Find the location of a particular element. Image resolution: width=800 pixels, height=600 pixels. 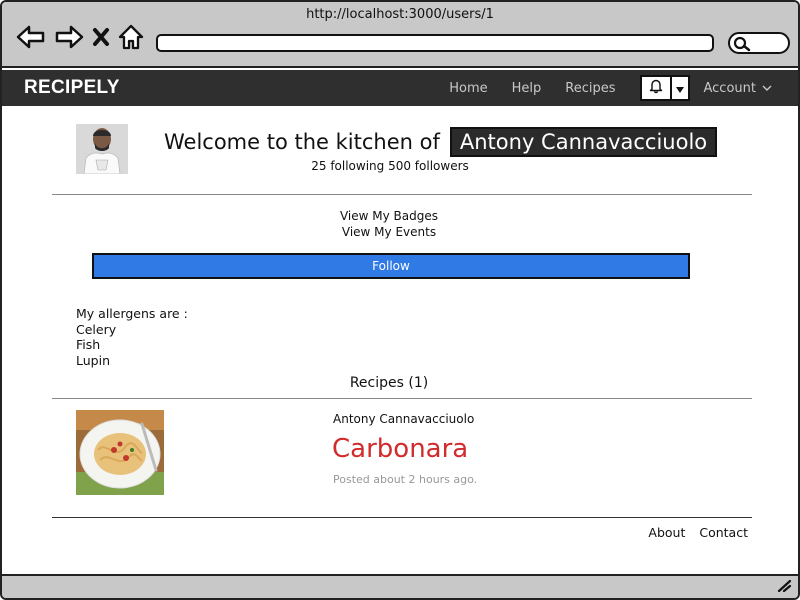

footer-about-link: About is located at coordinates (666, 532).